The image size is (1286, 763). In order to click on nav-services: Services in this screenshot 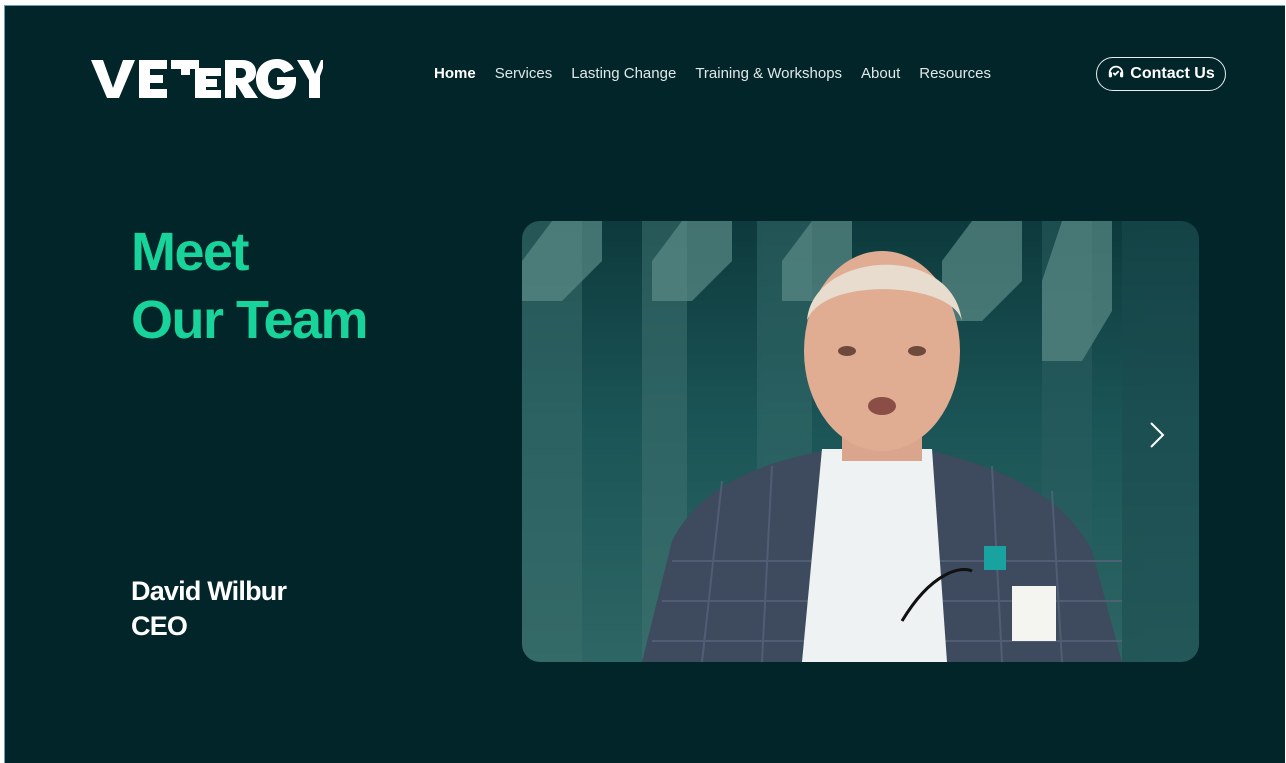, I will do `click(524, 74)`.